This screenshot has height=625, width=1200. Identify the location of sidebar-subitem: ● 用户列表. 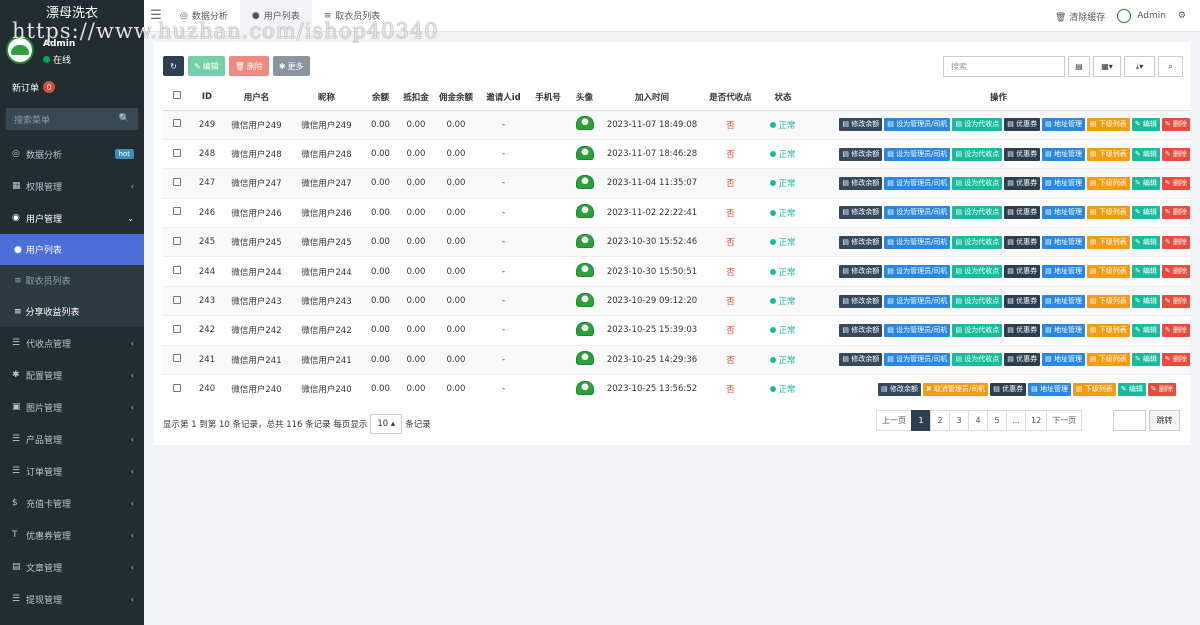
(72, 249).